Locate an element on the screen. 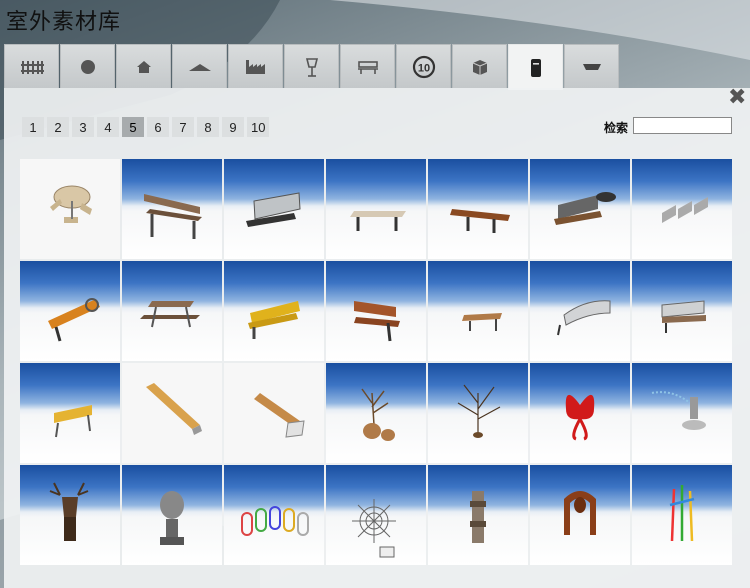 The width and height of the screenshot is (750, 588). totem-sculpture-icon is located at coordinates (478, 517).